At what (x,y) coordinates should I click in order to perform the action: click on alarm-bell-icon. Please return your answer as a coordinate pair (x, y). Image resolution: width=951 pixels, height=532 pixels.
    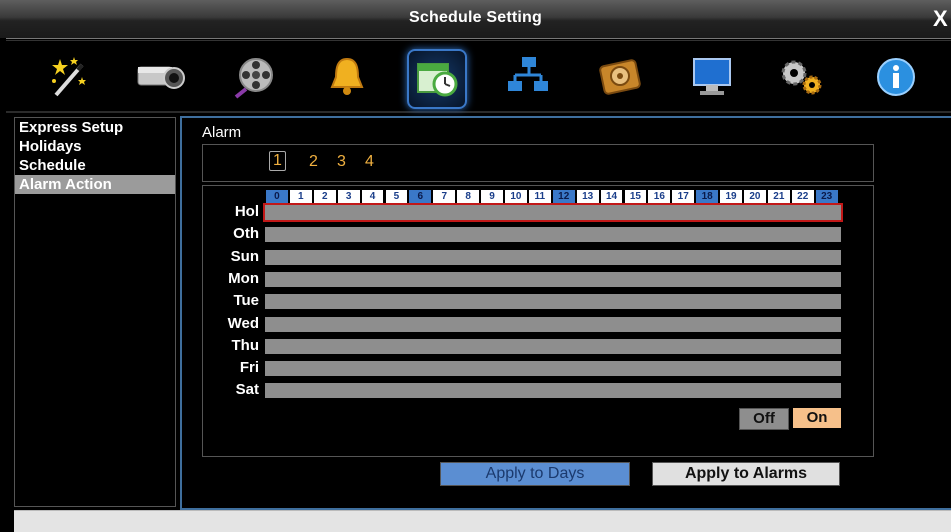
    Looking at the image, I should click on (347, 77).